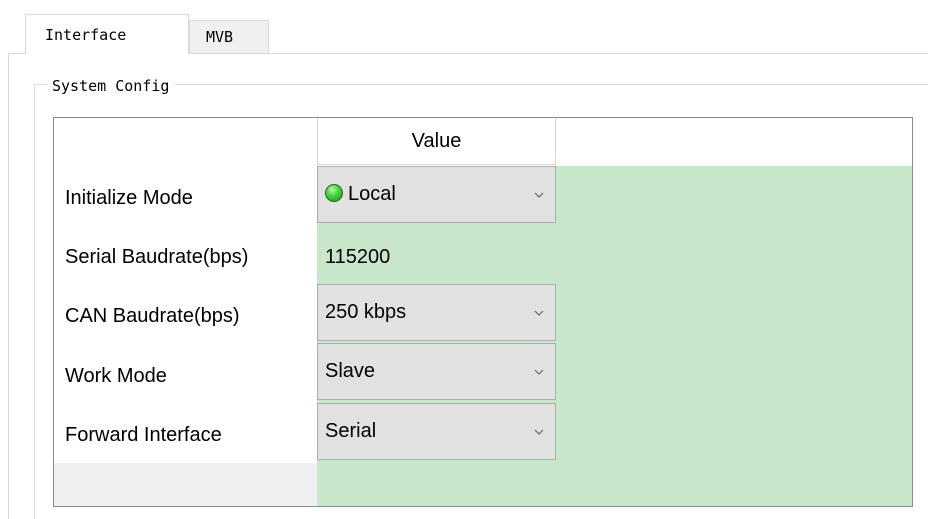 This screenshot has width=928, height=519. I want to click on row-label-can-baudrate: CAN Baudrate(bps), so click(152, 316).